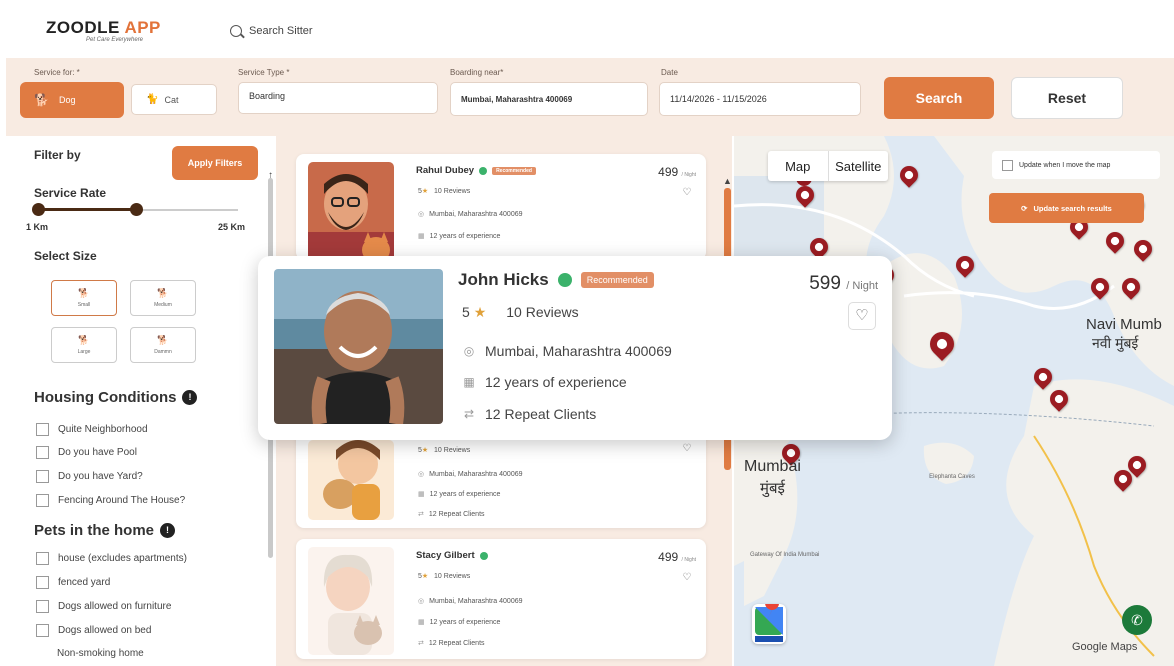 The image size is (1174, 666). Describe the element at coordinates (1066, 208) in the screenshot. I see `update-search-results-button: ⟳ Update search results` at that location.